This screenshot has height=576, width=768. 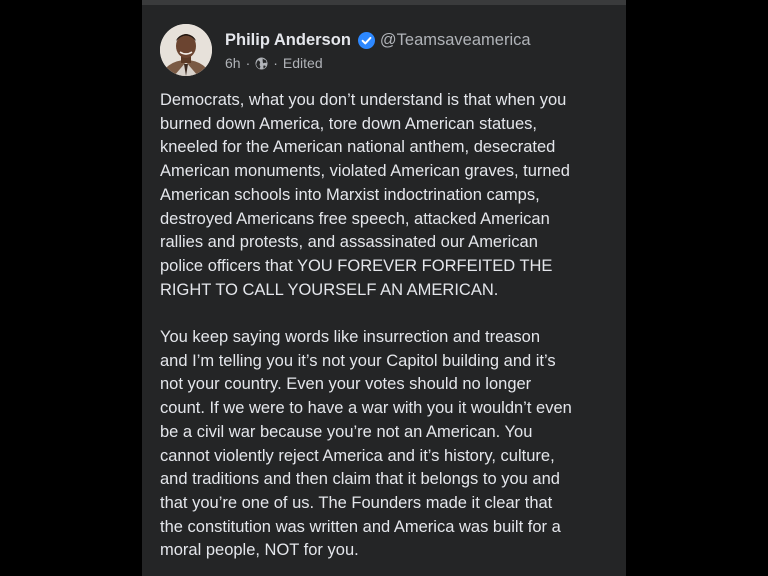 What do you see at coordinates (233, 63) in the screenshot?
I see `post-timestamp: 6h` at bounding box center [233, 63].